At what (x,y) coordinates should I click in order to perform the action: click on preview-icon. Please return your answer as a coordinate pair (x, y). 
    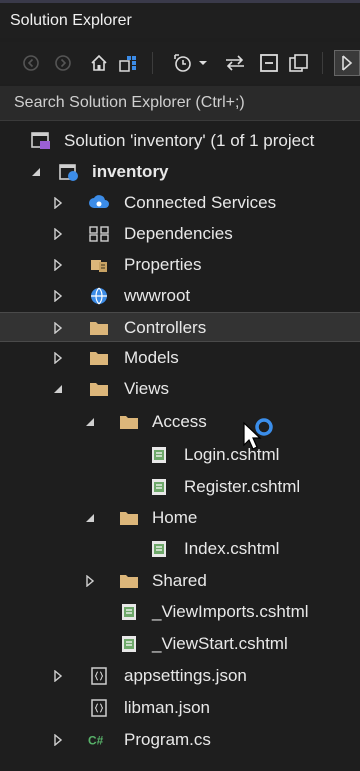
    Looking at the image, I should click on (347, 63).